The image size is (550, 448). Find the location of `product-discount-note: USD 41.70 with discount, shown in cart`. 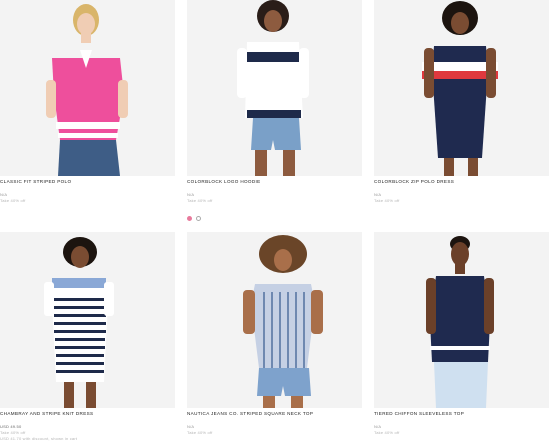

product-discount-note: USD 41.70 with discount, shown in cart is located at coordinates (39, 438).